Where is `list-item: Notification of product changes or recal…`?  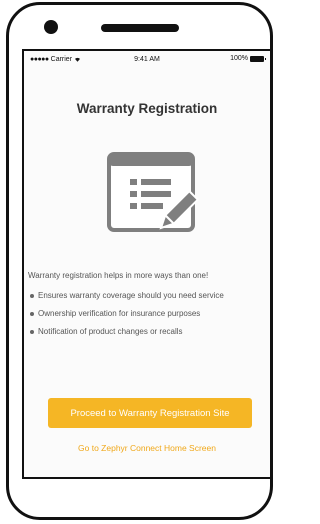
list-item: Notification of product changes or recal… is located at coordinates (126, 331).